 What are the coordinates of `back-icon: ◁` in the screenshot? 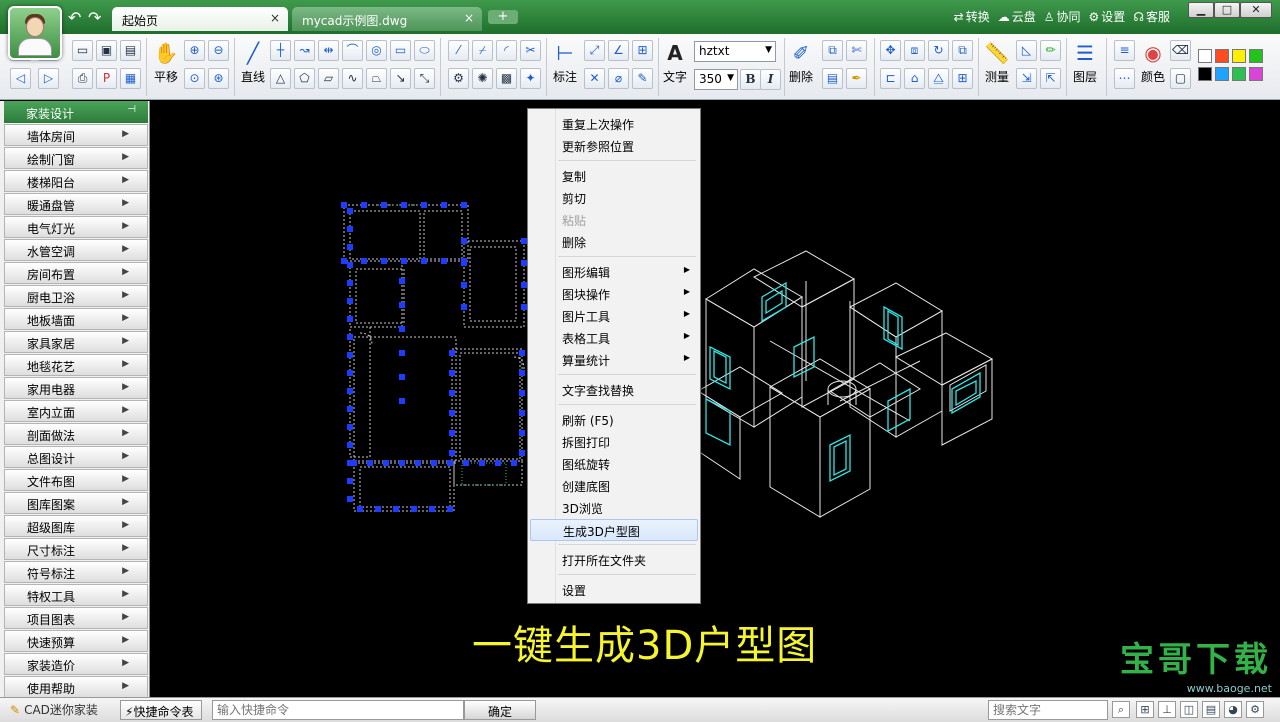 It's located at (20, 78).